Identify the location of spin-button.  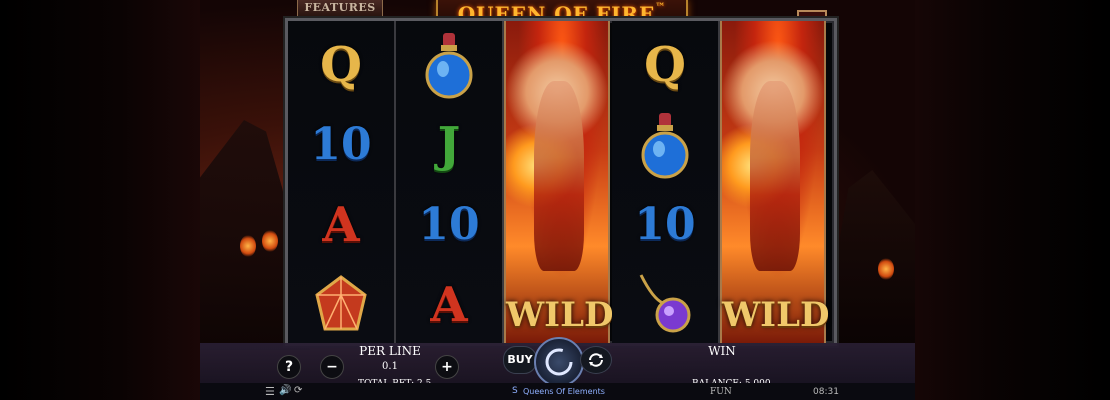
(559, 362).